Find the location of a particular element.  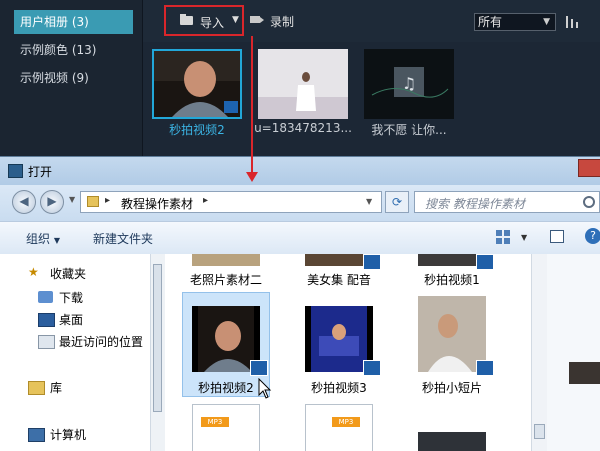

file-item-label: 秒拍视频1 is located at coordinates (452, 279).